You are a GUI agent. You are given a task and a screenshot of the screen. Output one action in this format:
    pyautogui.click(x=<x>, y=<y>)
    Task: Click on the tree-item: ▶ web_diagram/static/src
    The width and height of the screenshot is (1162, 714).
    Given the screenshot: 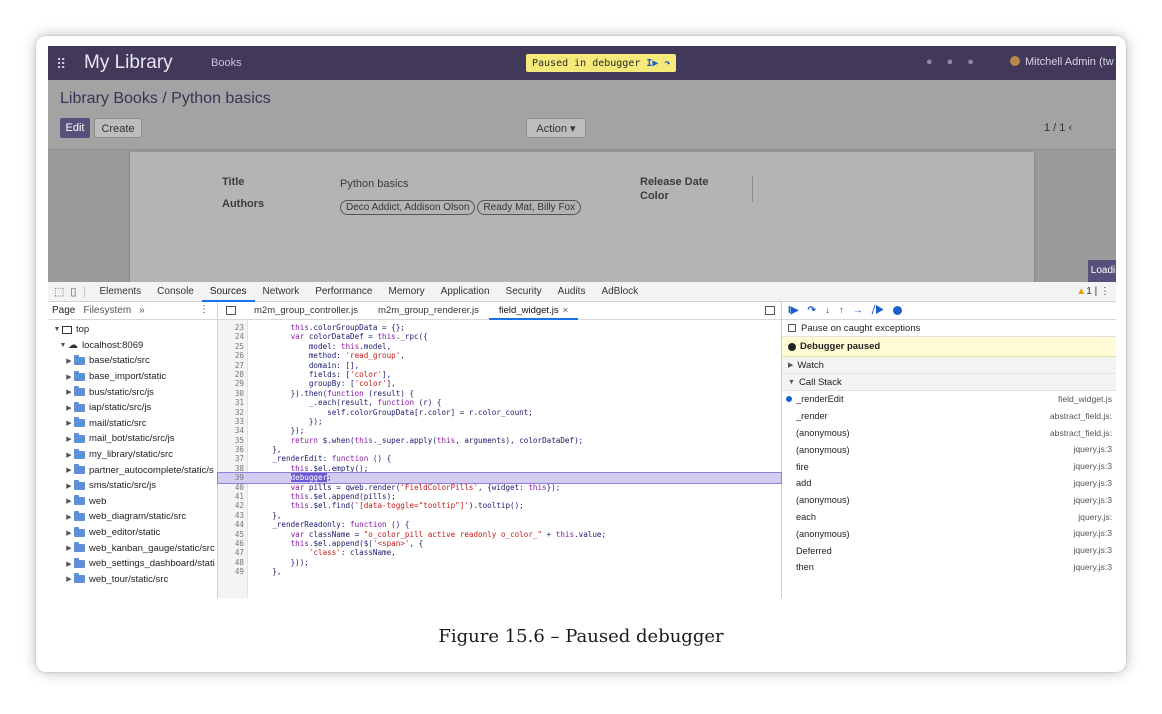 What is the action you would take?
    pyautogui.click(x=132, y=517)
    